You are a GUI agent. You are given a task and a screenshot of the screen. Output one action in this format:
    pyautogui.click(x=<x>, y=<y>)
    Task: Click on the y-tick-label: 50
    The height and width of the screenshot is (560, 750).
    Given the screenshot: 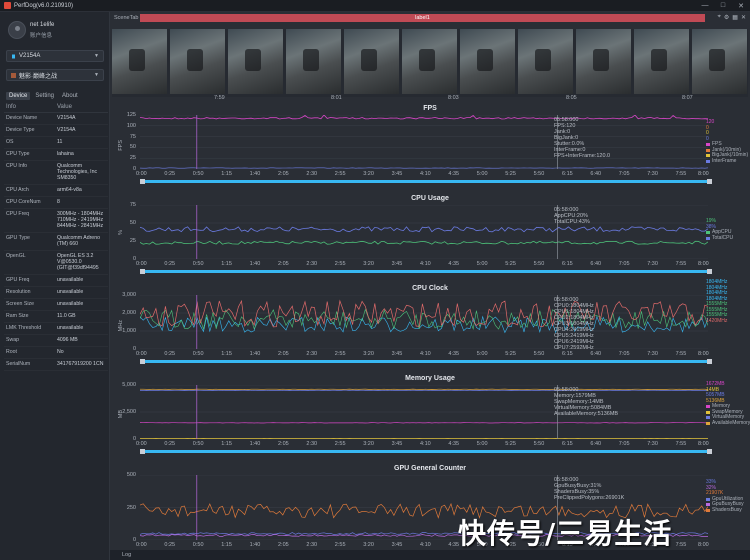 What is the action you would take?
    pyautogui.click(x=132, y=147)
    